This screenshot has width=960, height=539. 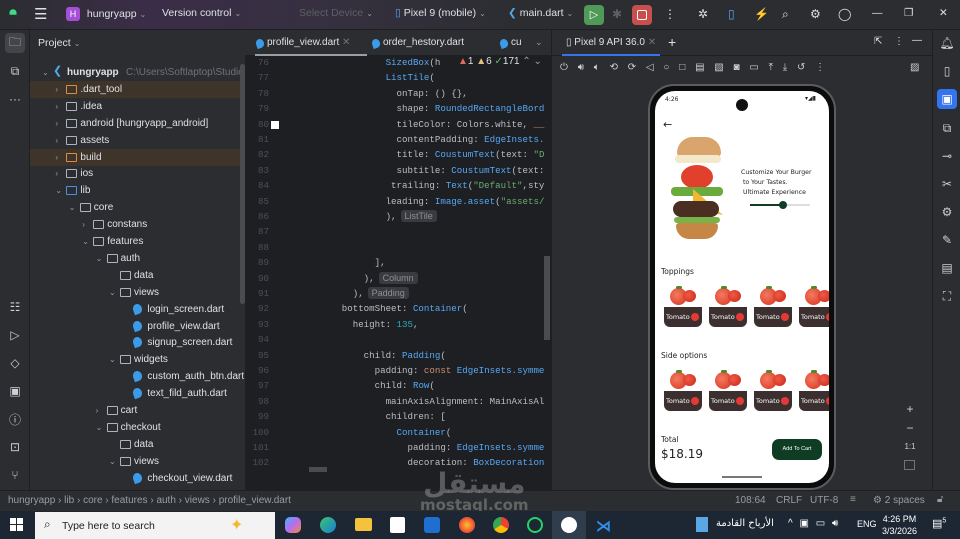 I want to click on fold-icon: ▤, so click(x=699, y=67).